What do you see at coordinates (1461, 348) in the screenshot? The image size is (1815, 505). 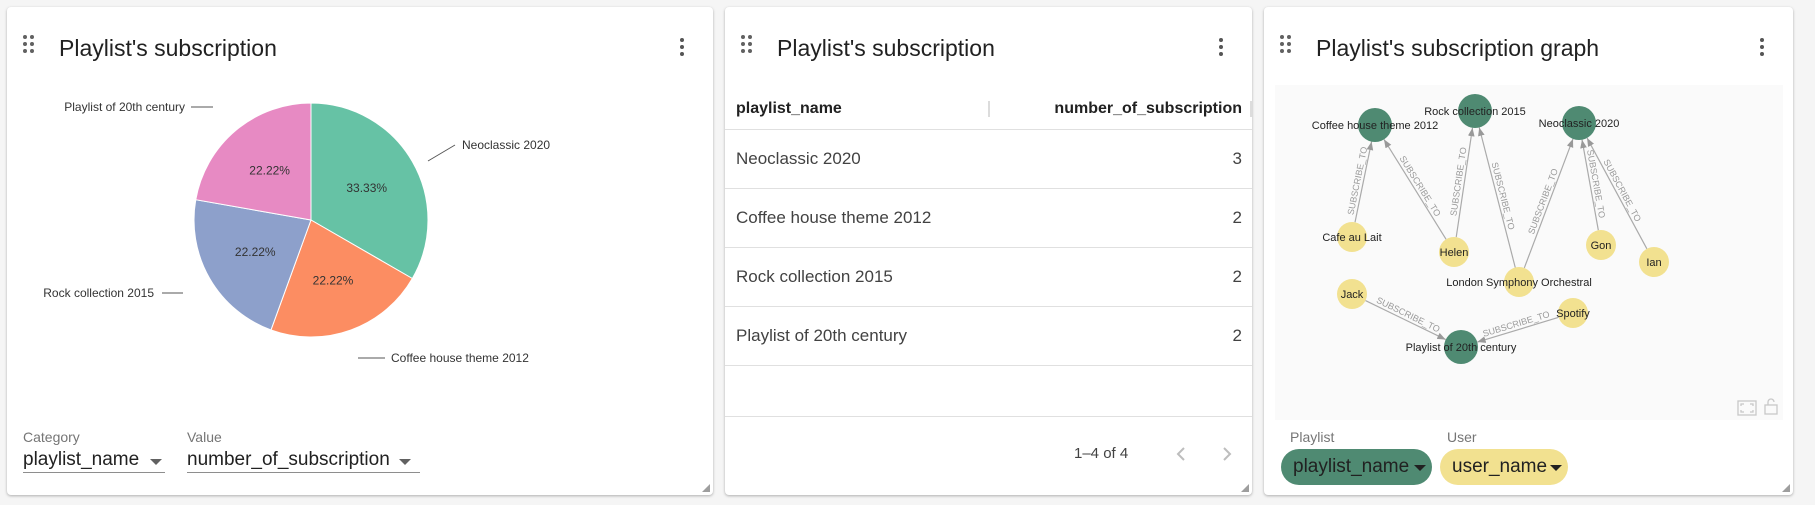 I see `graph-node-label: Playlist of 20th century` at bounding box center [1461, 348].